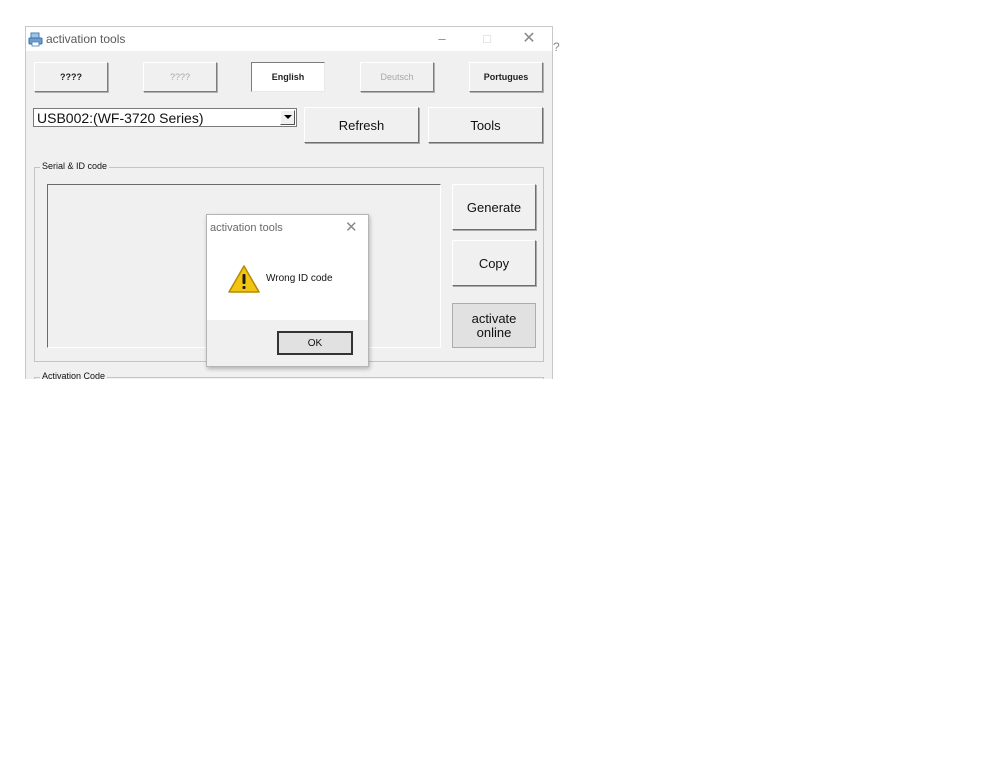 Image resolution: width=1000 pixels, height=772 pixels. Describe the element at coordinates (494, 207) in the screenshot. I see `generate-button: Generate` at that location.